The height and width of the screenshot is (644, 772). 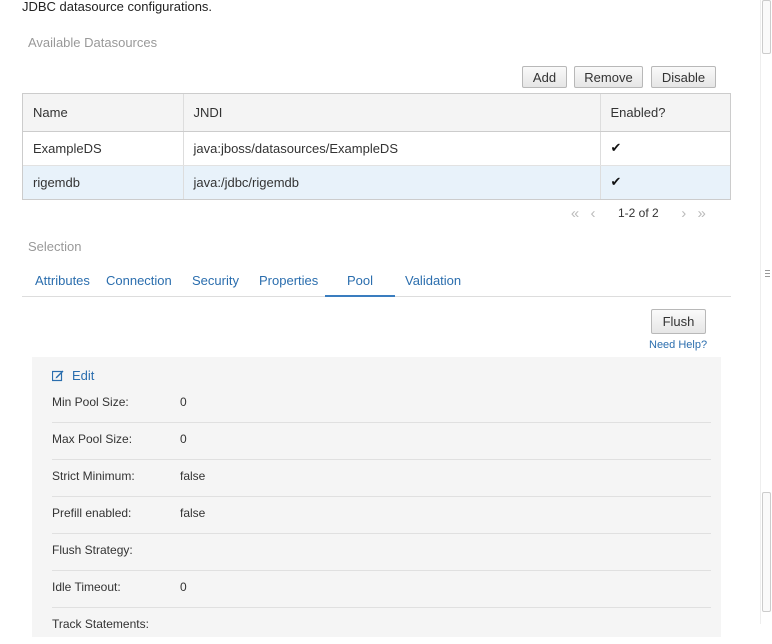 What do you see at coordinates (391, 182) in the screenshot?
I see `cell-jndi: java:/jdbc/rigemdb` at bounding box center [391, 182].